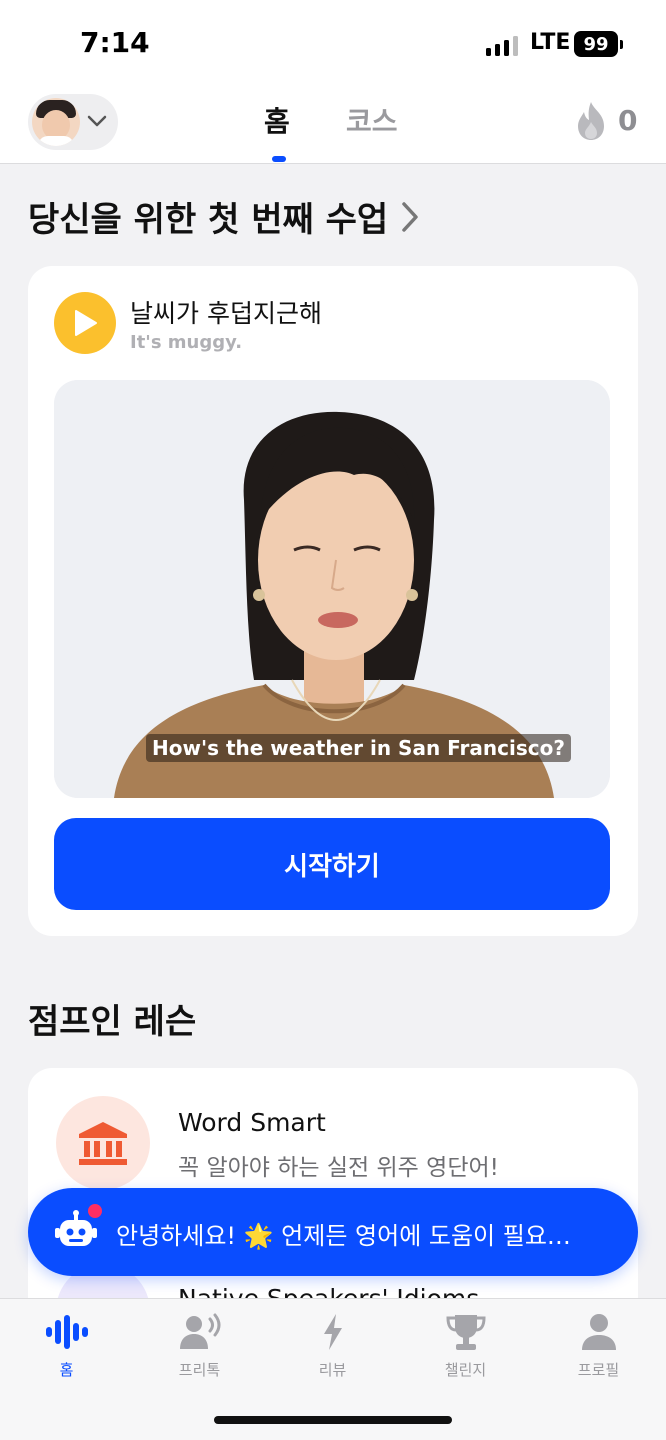 The height and width of the screenshot is (1440, 666). Describe the element at coordinates (115, 42) in the screenshot. I see `status-time: 7:14` at that location.